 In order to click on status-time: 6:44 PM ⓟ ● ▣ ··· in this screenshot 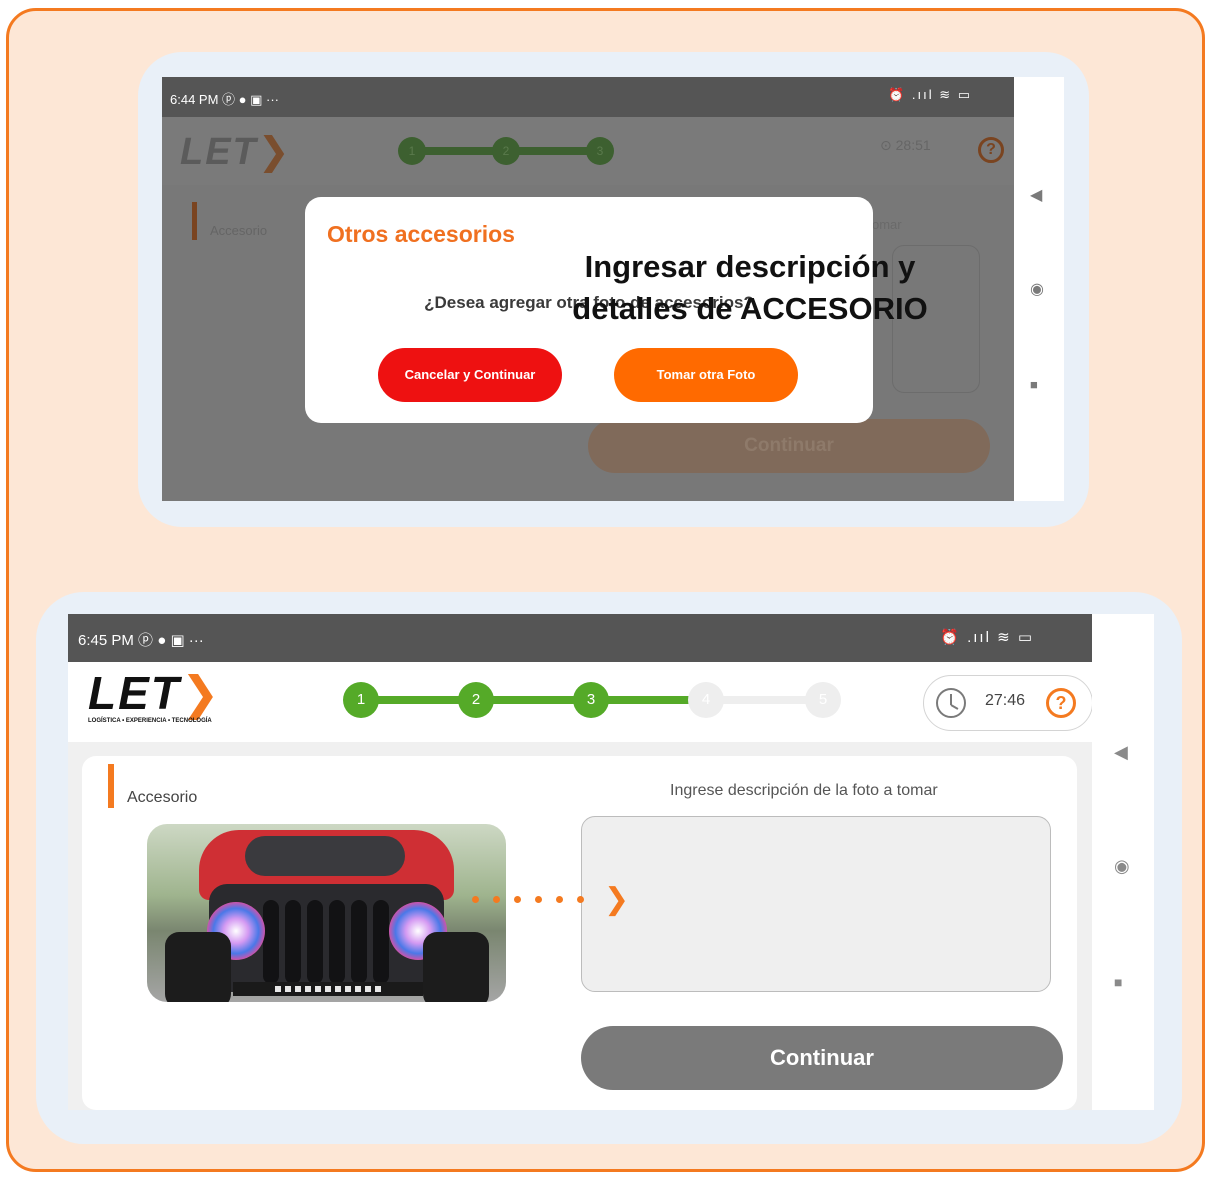, I will do `click(225, 99)`.